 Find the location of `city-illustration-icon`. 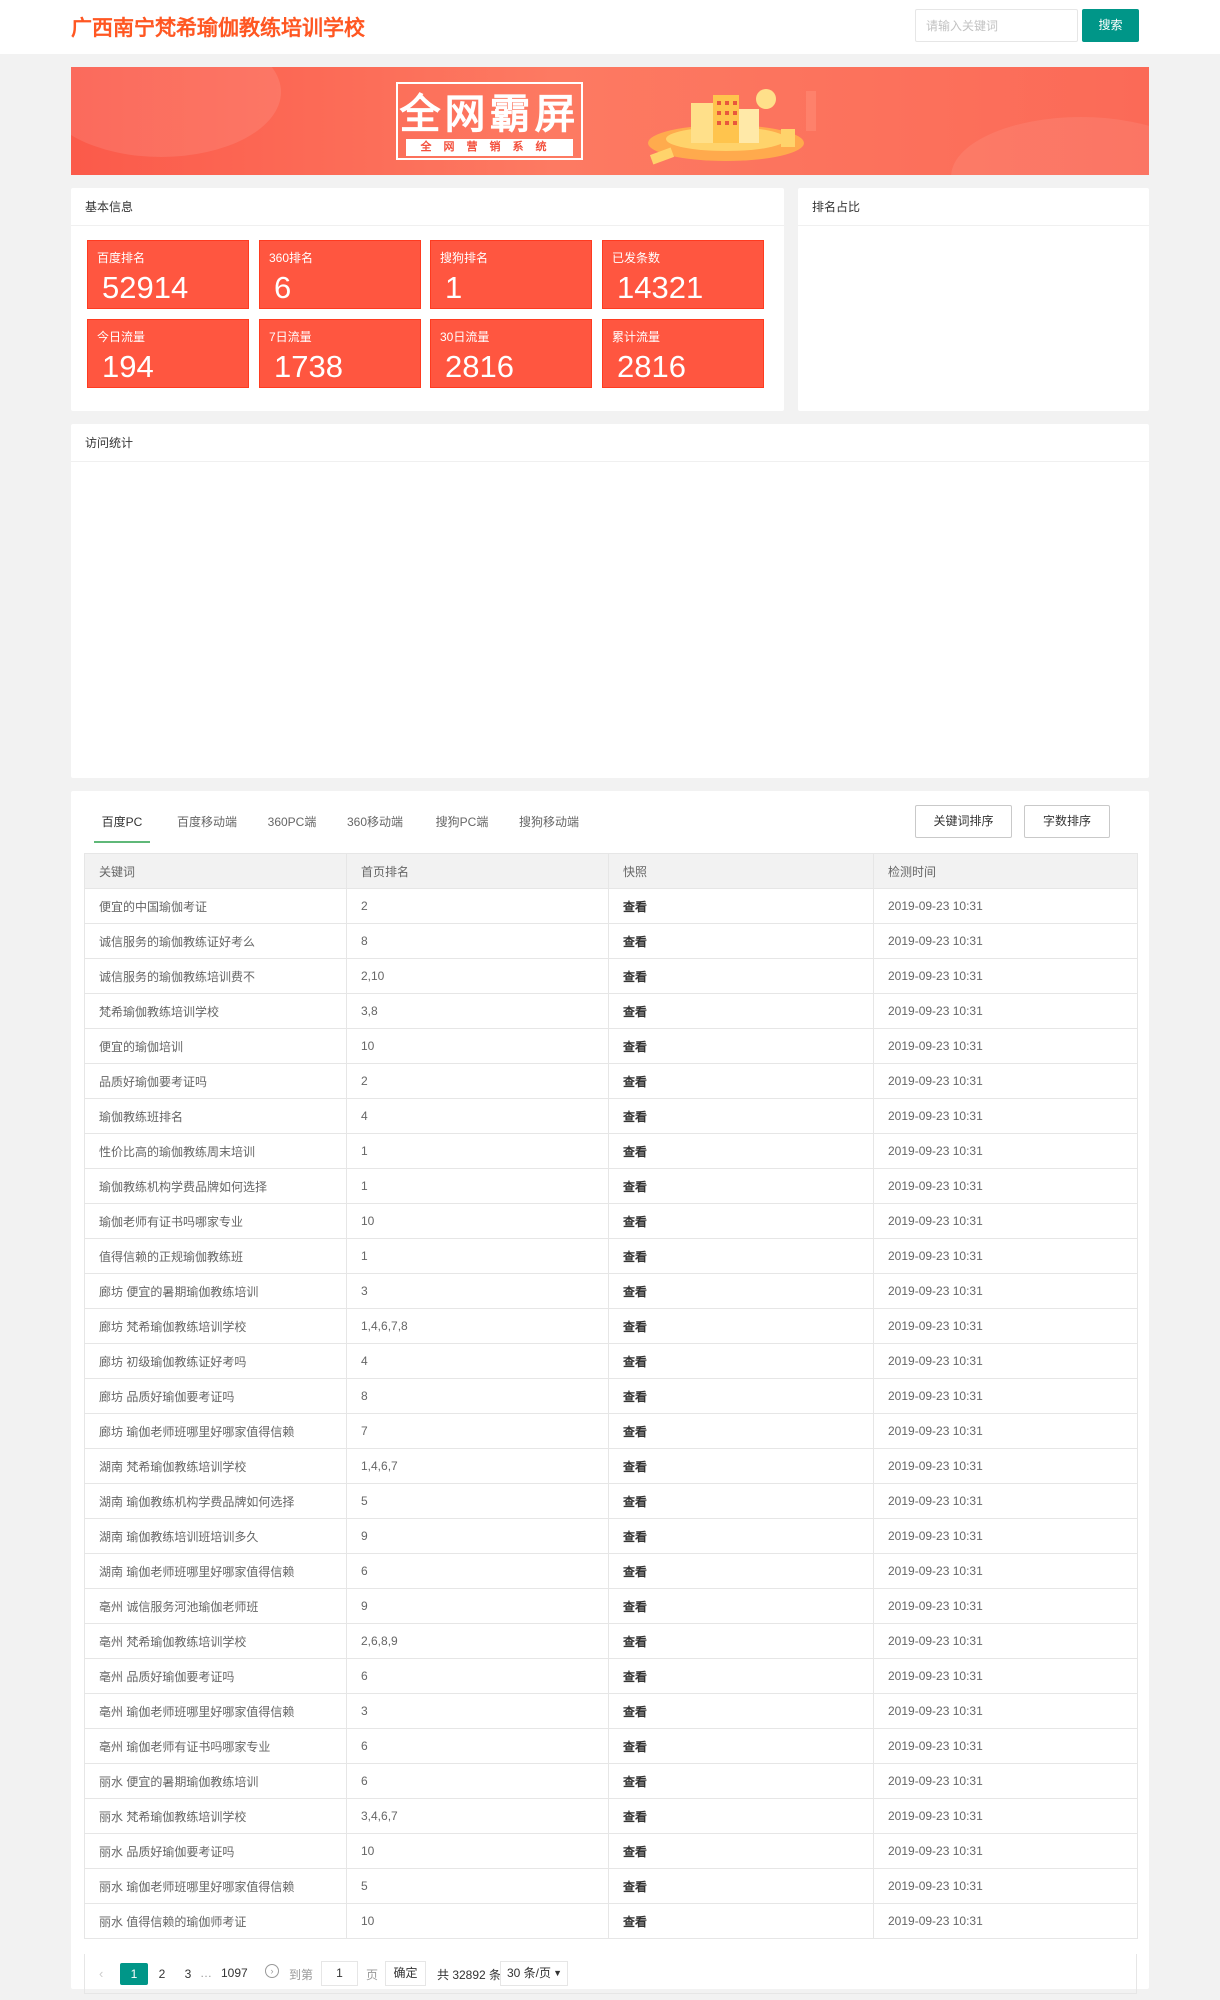

city-illustration-icon is located at coordinates (732, 127).